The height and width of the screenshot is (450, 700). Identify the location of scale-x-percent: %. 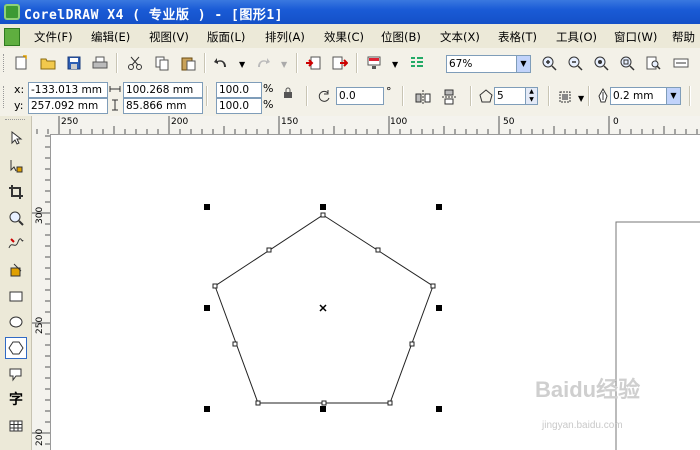
(268, 88).